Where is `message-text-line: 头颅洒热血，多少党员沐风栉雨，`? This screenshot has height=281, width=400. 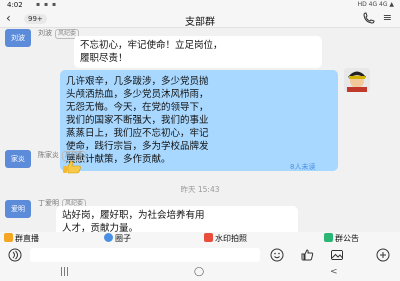 message-text-line: 头颅洒热血，多少党员沐风栉雨， is located at coordinates (137, 94).